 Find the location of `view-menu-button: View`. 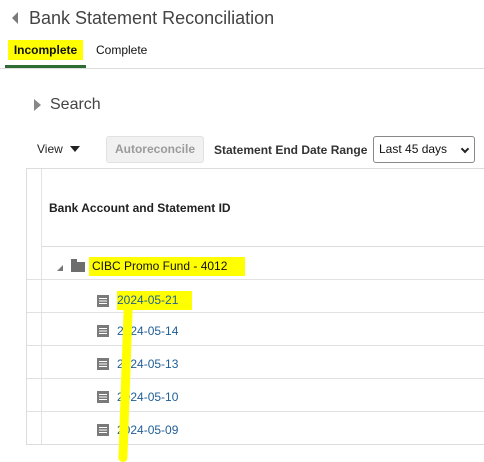

view-menu-button: View is located at coordinates (58, 149).